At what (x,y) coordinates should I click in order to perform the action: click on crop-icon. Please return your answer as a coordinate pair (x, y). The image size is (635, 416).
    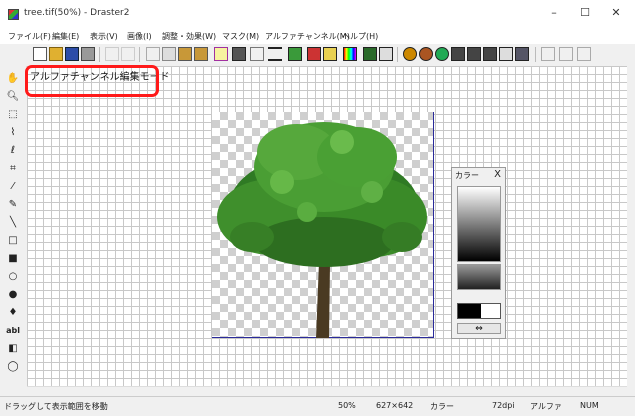
    Looking at the image, I should click on (506, 54).